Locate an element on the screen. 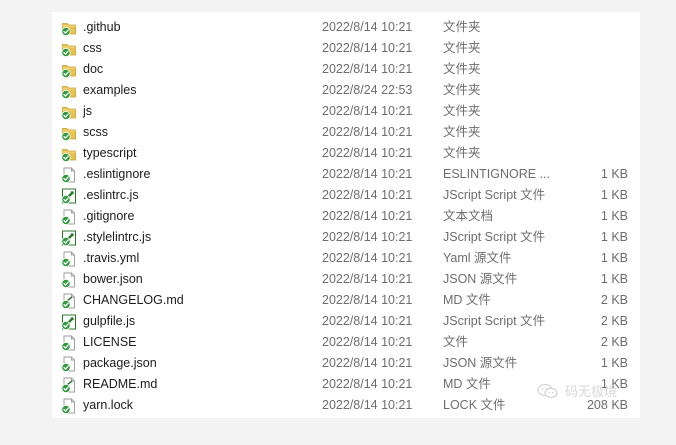  file-name: package.json is located at coordinates (120, 363).